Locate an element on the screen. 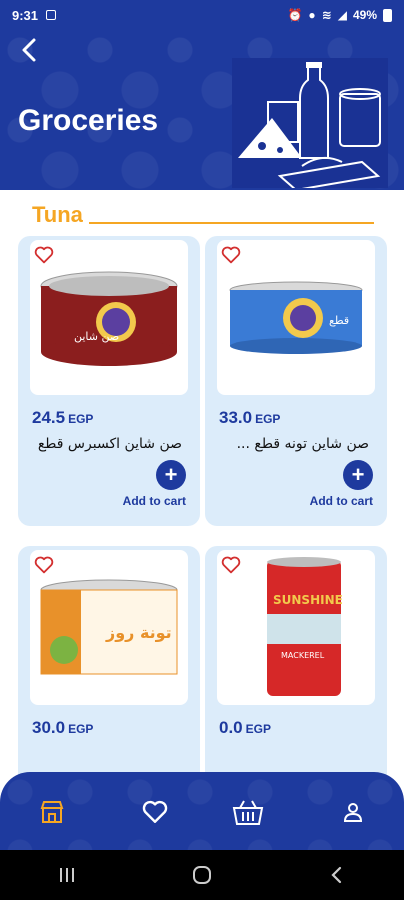  system-back-button is located at coordinates (337, 875).